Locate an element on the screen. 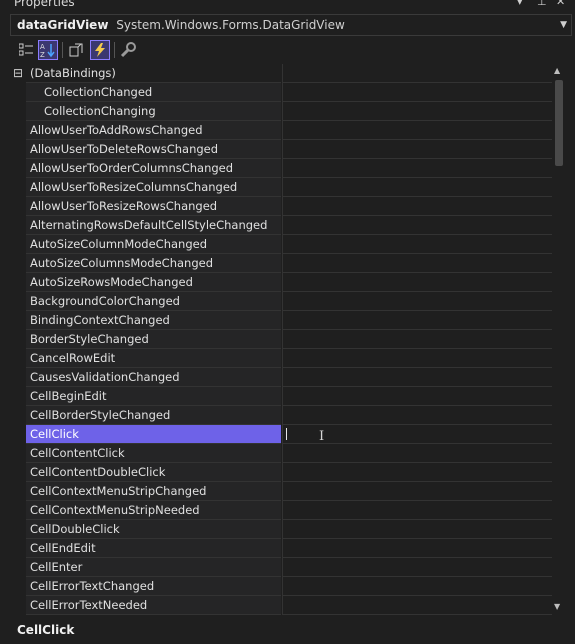 This screenshot has width=575, height=644. event-row: BorderStyleChanged is located at coordinates (281, 339).